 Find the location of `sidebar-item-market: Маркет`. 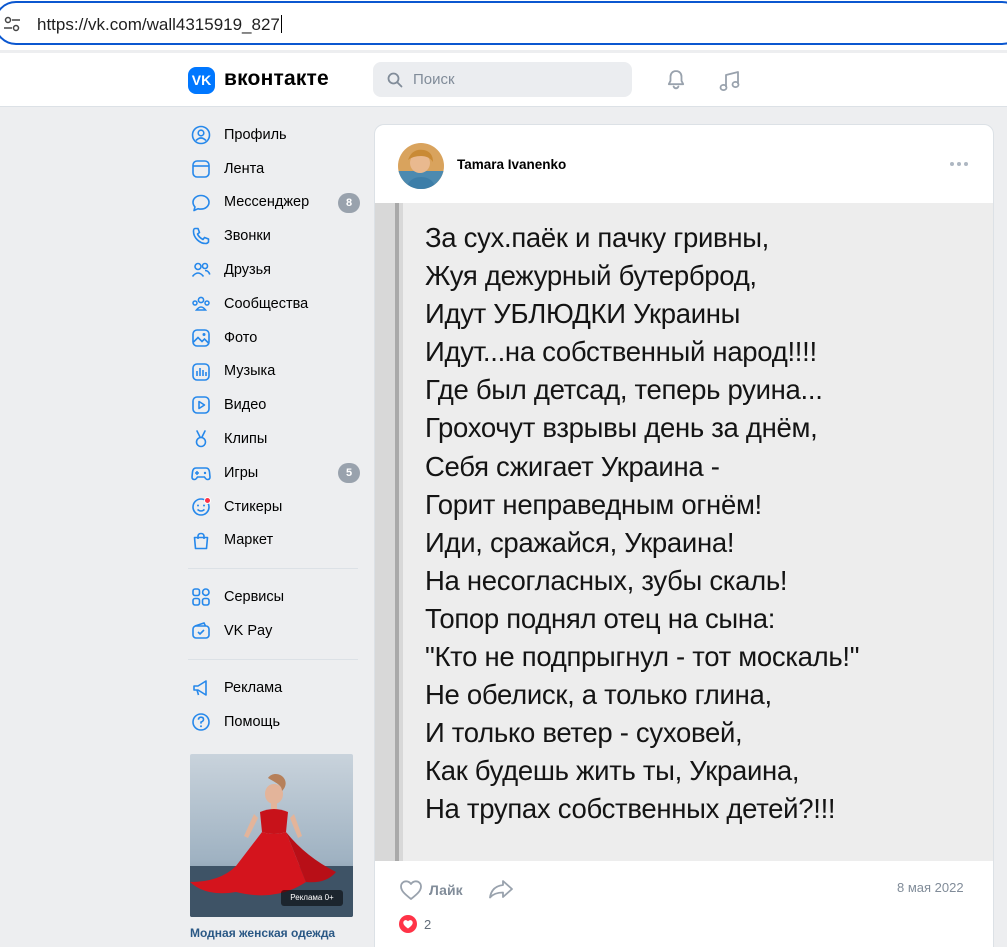

sidebar-item-market: Маркет is located at coordinates (276, 541).